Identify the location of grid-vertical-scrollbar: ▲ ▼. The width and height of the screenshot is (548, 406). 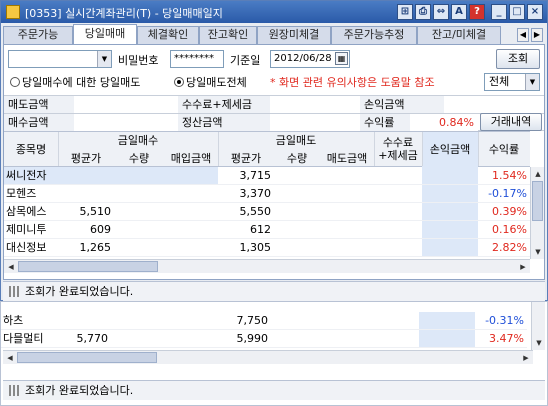
(537, 213).